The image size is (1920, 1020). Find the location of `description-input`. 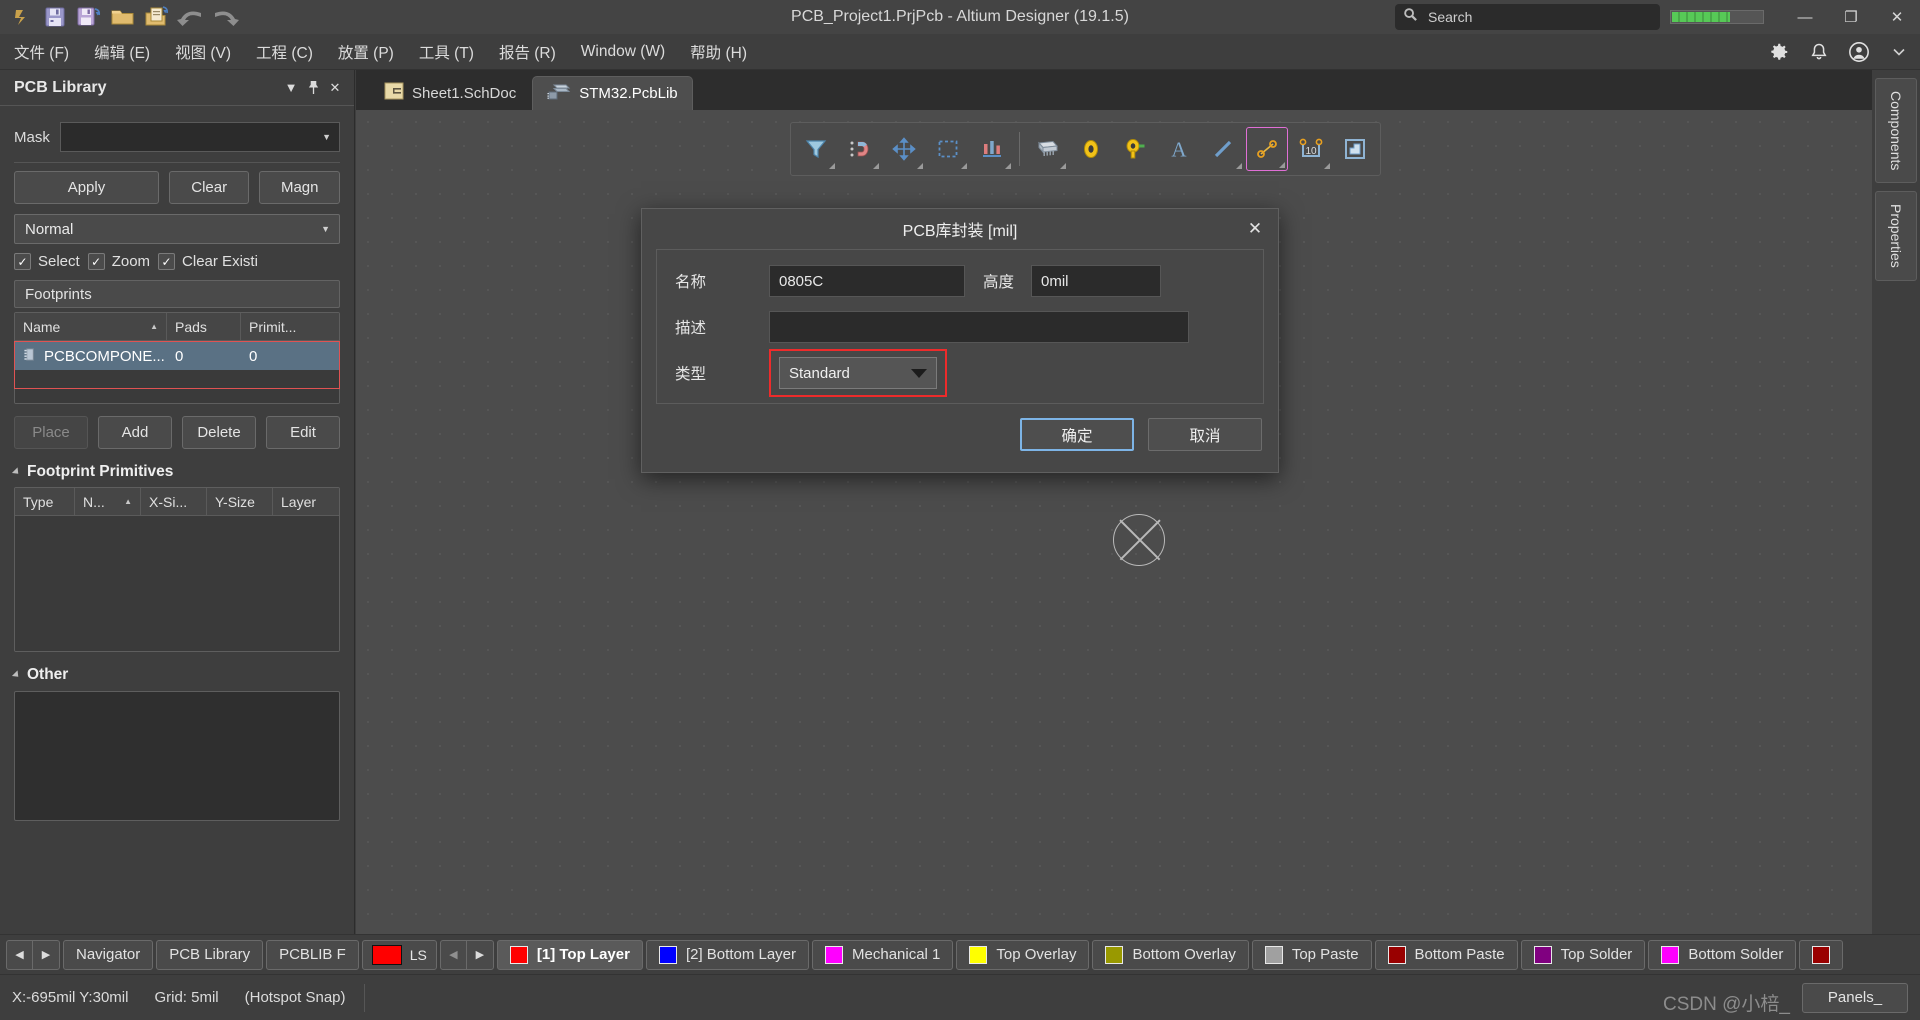

description-input is located at coordinates (979, 327).